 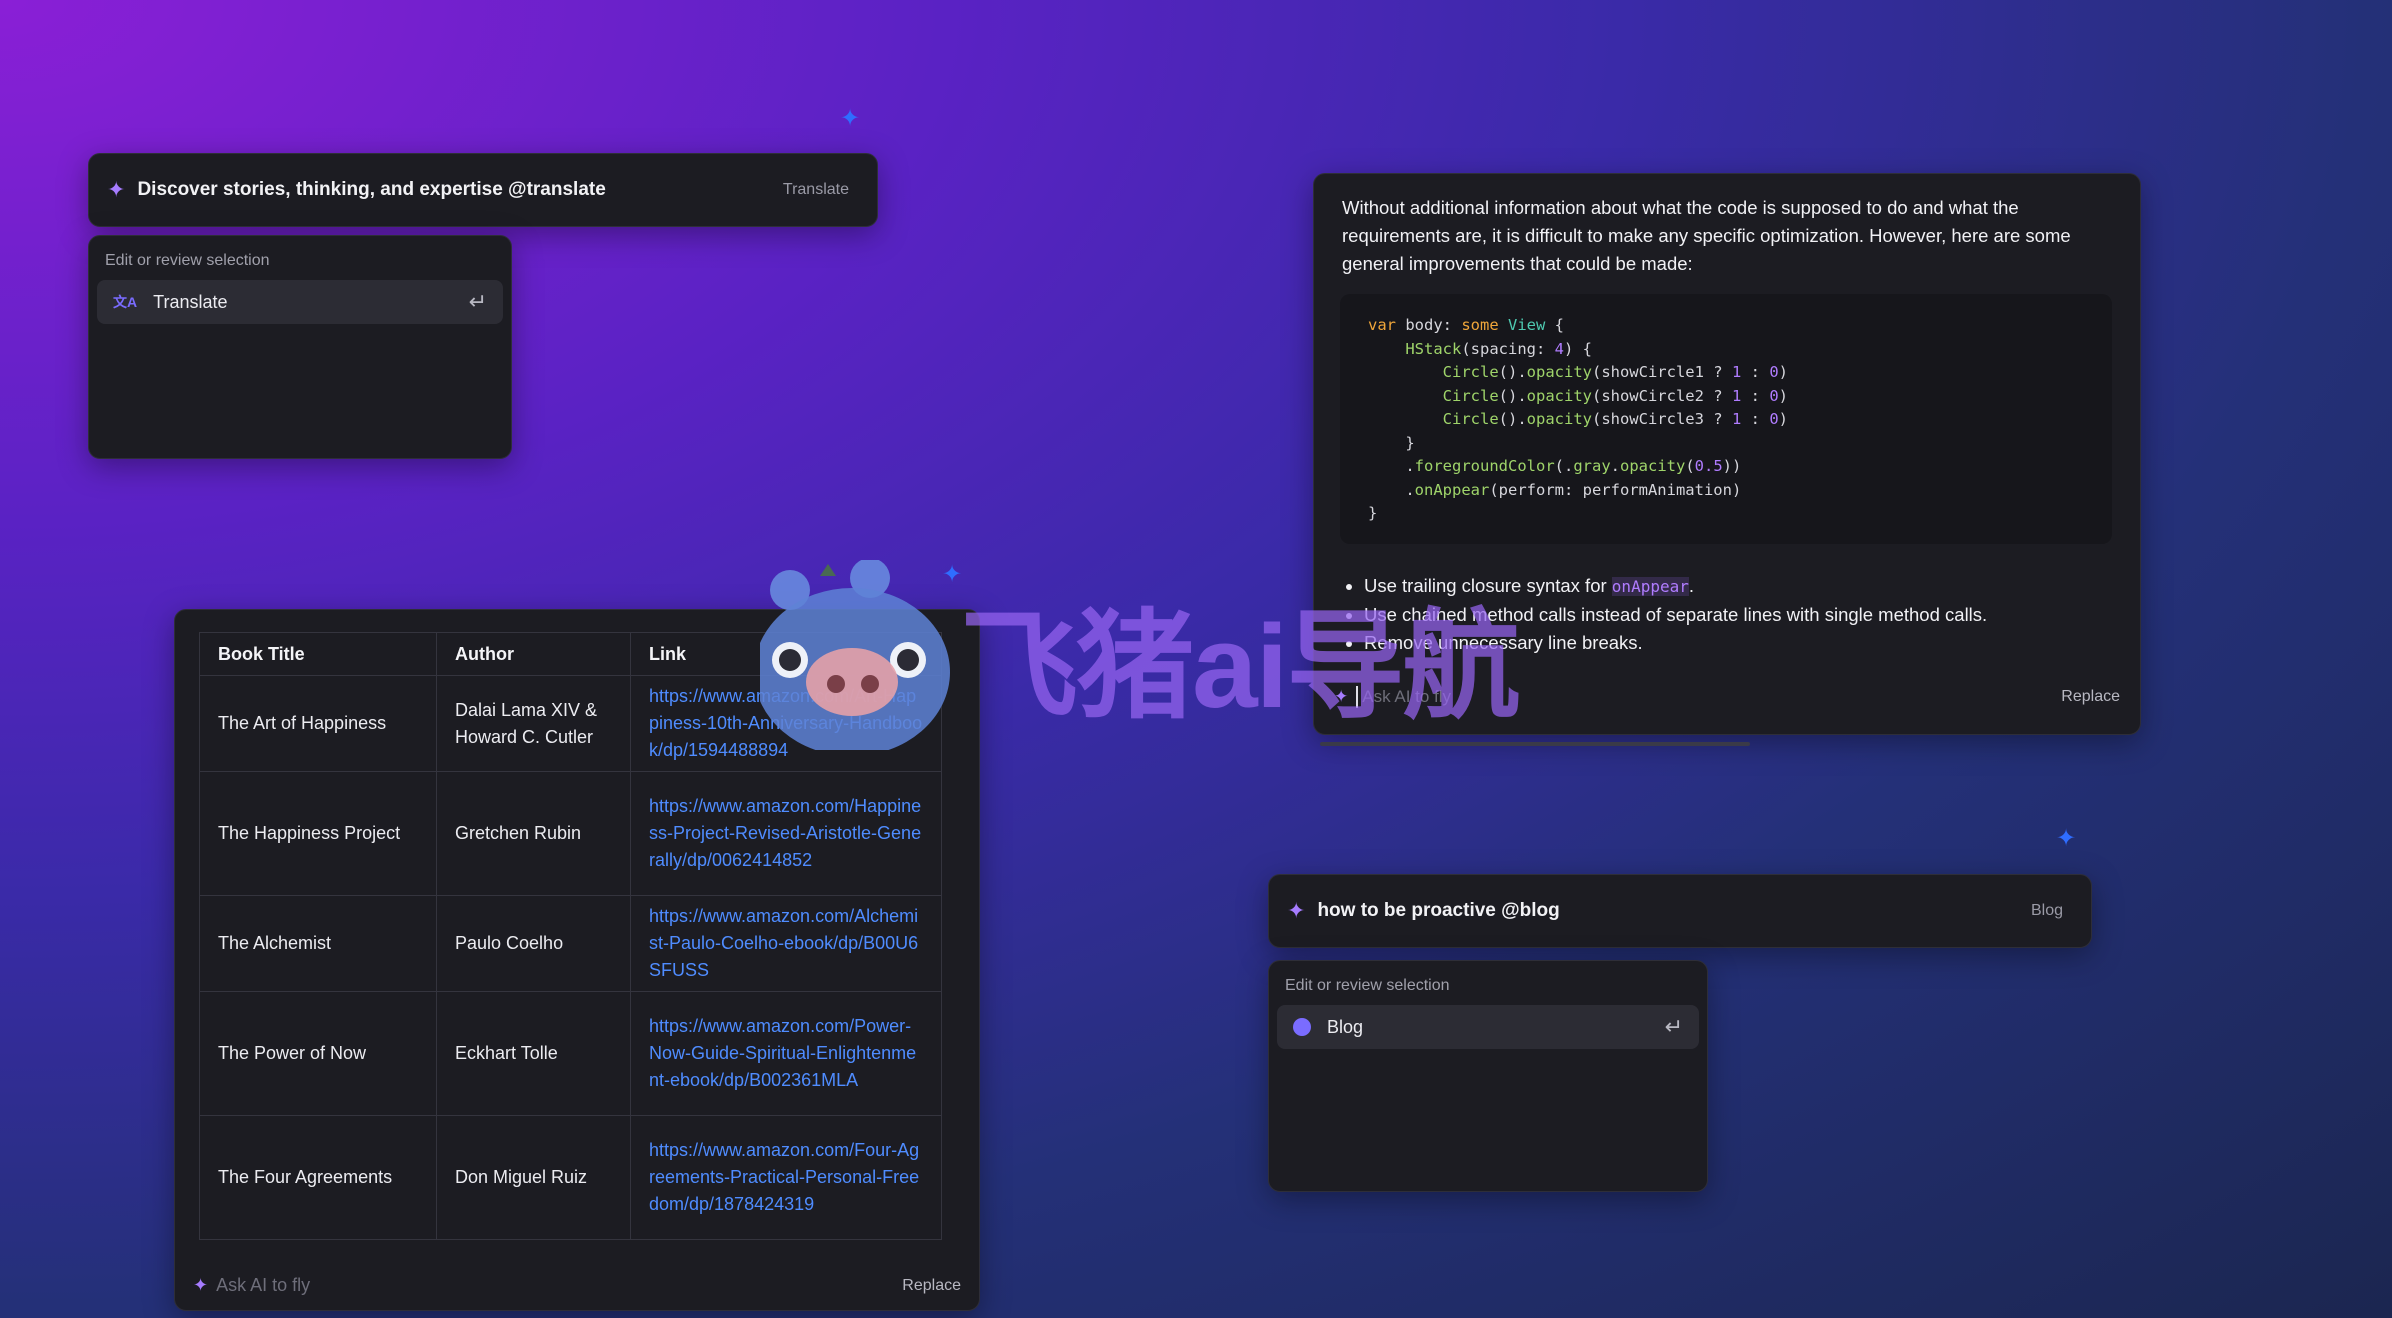 I want to click on tip-item: Remove unnecessary line breaks., so click(x=1675, y=643).